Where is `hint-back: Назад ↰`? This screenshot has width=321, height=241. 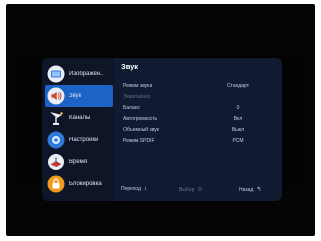 hint-back: Назад ↰ is located at coordinates (250, 190).